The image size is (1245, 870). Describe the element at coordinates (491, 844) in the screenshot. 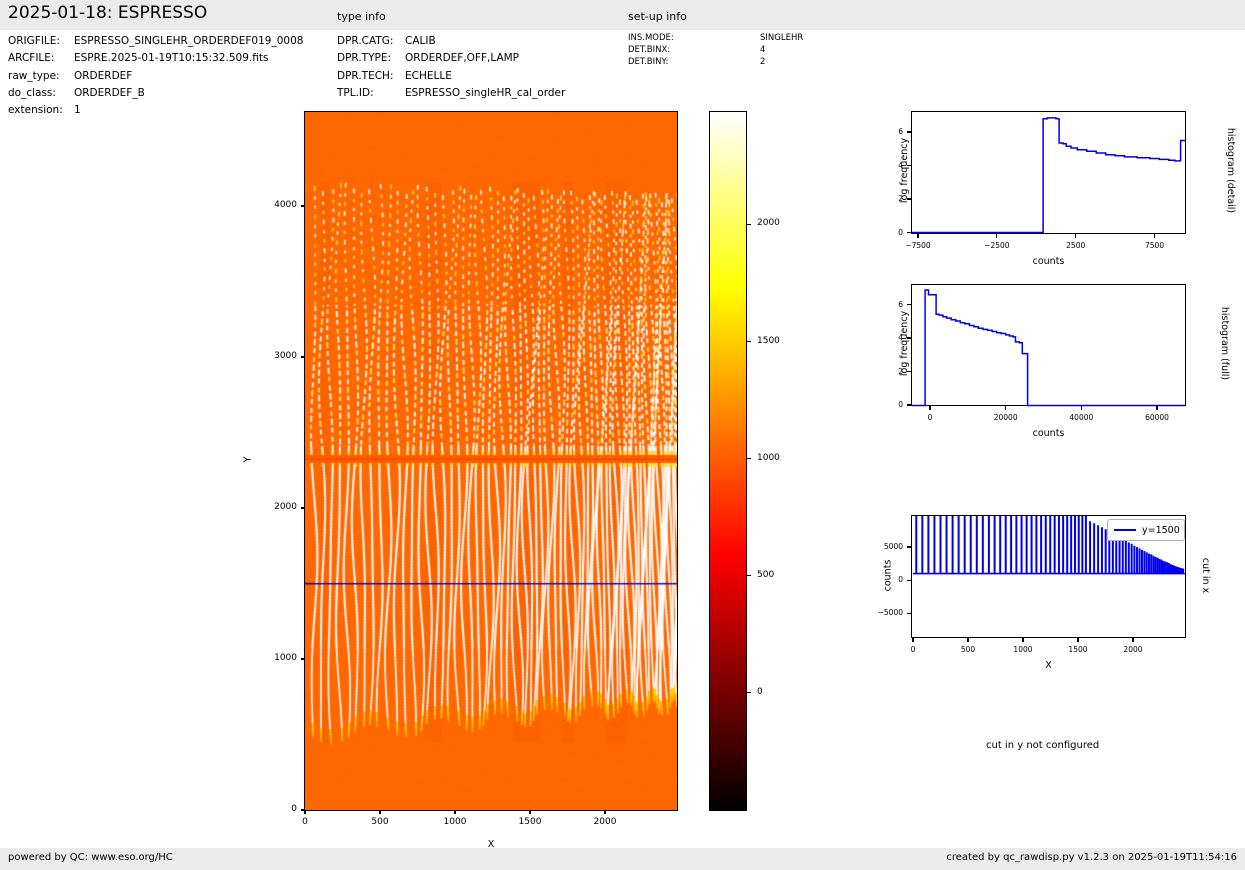

I see `main-xaxis-label: X` at that location.